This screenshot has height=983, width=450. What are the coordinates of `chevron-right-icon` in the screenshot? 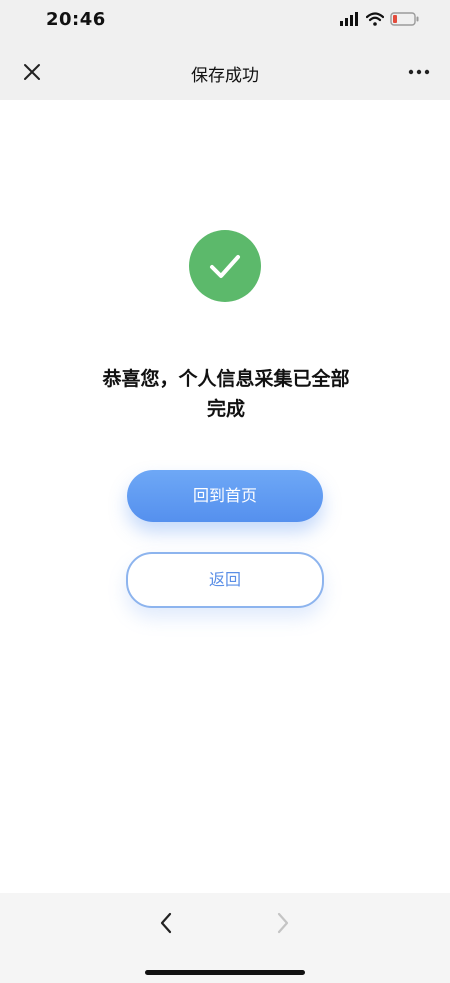 It's located at (282, 923).